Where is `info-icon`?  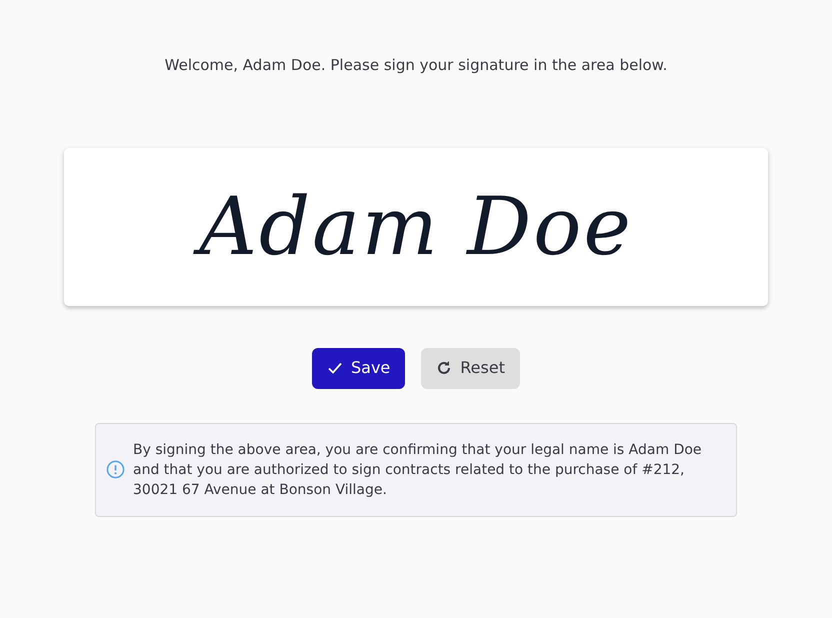 info-icon is located at coordinates (115, 469).